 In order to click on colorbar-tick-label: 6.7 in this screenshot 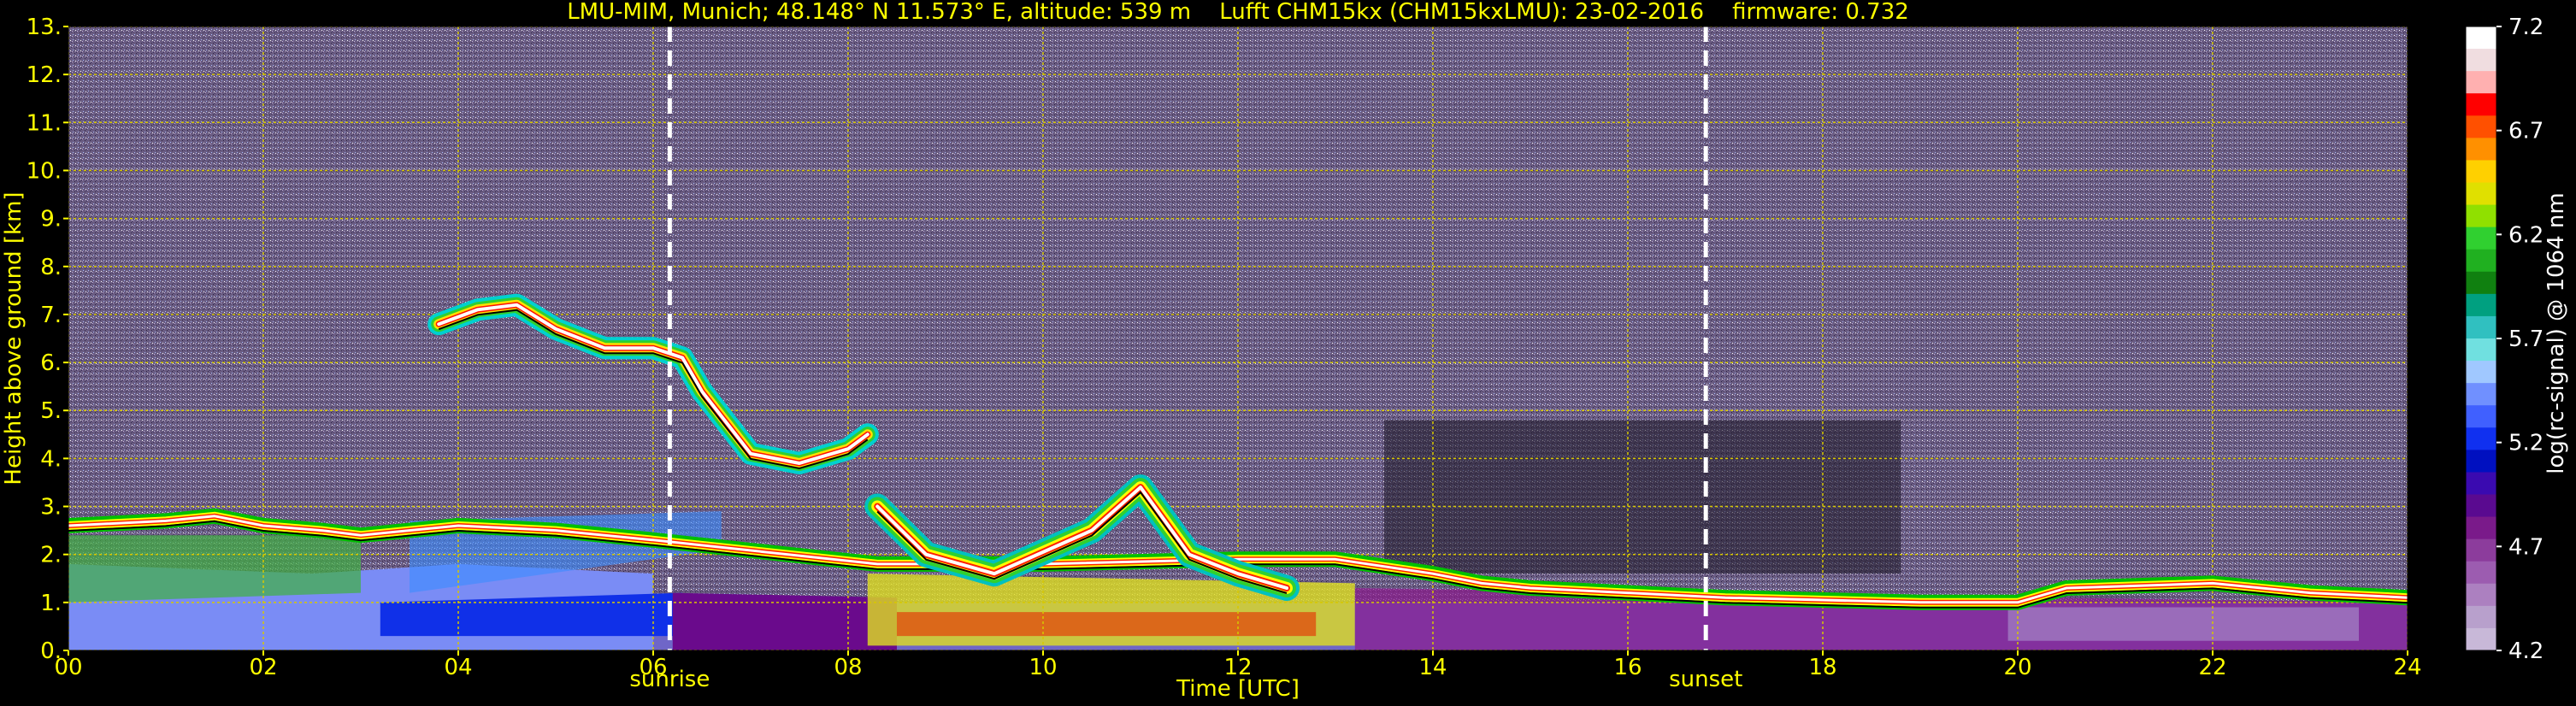, I will do `click(2526, 131)`.